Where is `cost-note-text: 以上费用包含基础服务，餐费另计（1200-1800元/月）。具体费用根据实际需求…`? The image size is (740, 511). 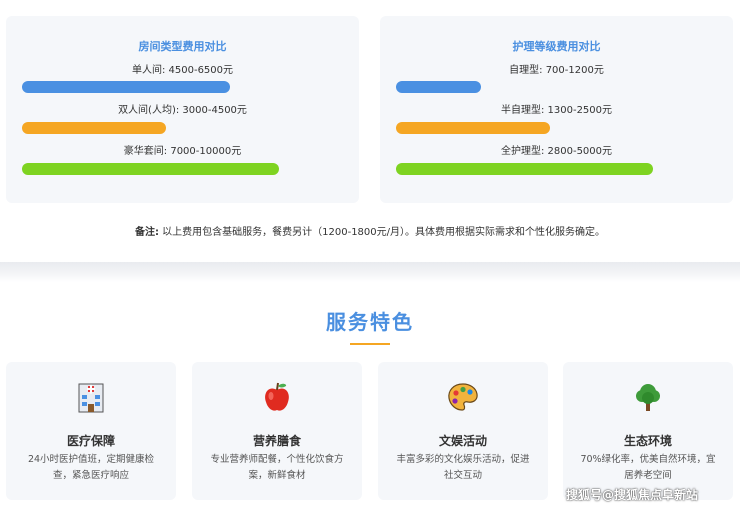 cost-note-text: 以上费用包含基础服务，餐费另计（1200-1800元/月）。具体费用根据实际需求… is located at coordinates (384, 232).